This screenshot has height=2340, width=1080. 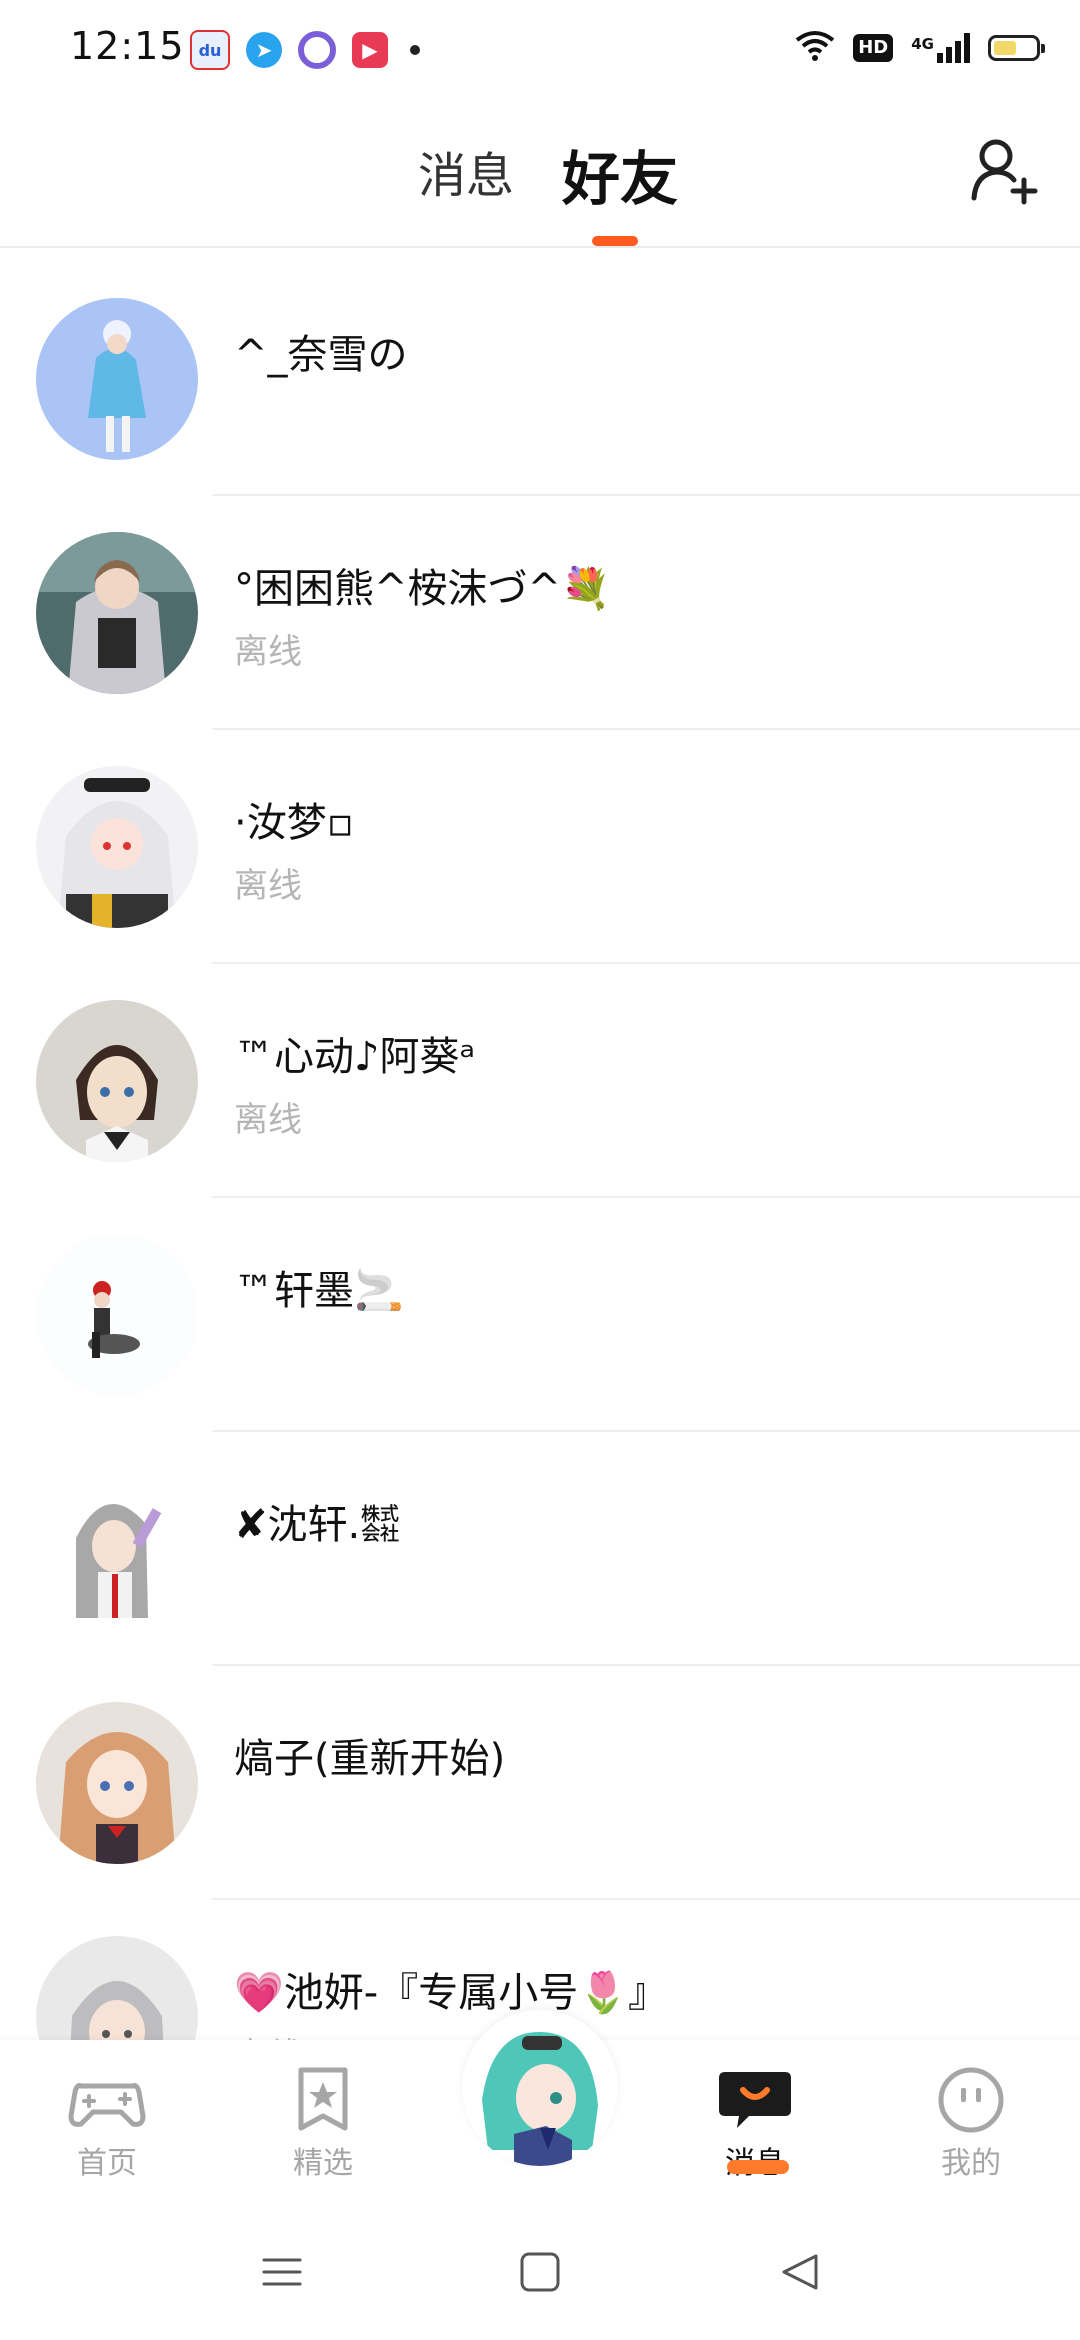 What do you see at coordinates (755, 2100) in the screenshot?
I see `chat-bubble-icon` at bounding box center [755, 2100].